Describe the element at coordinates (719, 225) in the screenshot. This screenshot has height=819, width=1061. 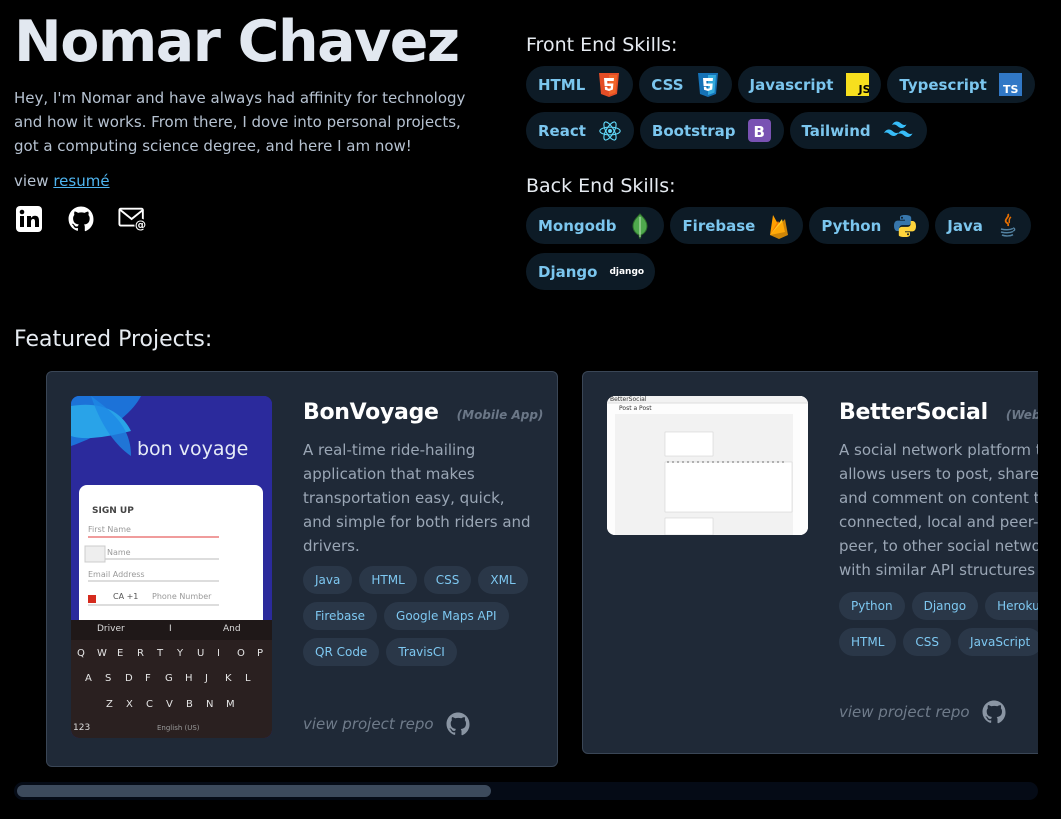
I see `skill-label: Firebase` at that location.